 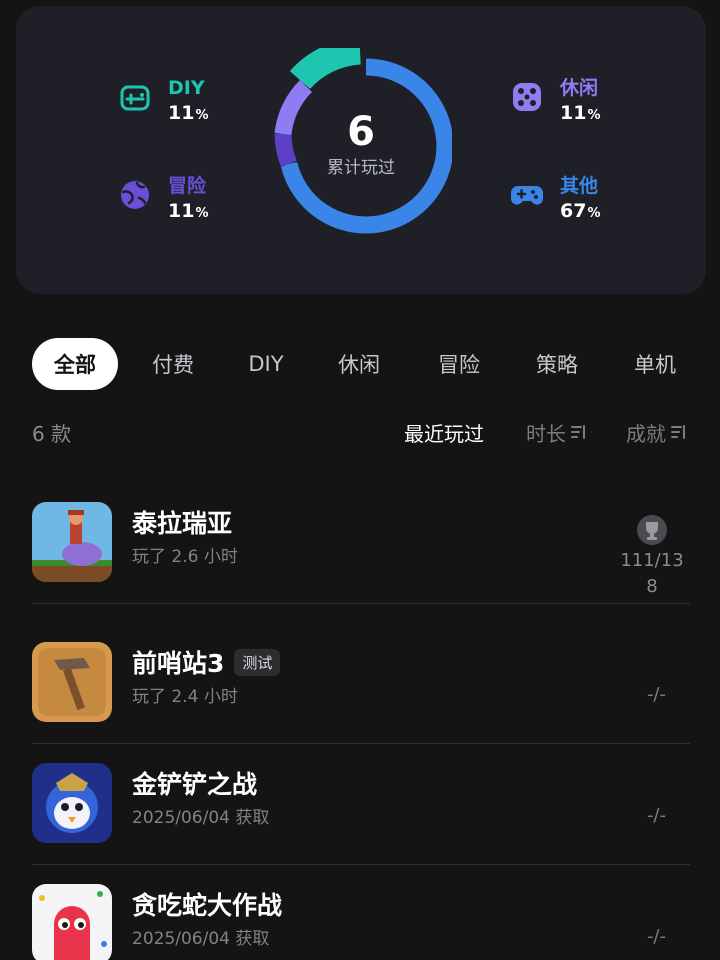 What do you see at coordinates (195, 784) in the screenshot?
I see `game-title: 金铲铲之战` at bounding box center [195, 784].